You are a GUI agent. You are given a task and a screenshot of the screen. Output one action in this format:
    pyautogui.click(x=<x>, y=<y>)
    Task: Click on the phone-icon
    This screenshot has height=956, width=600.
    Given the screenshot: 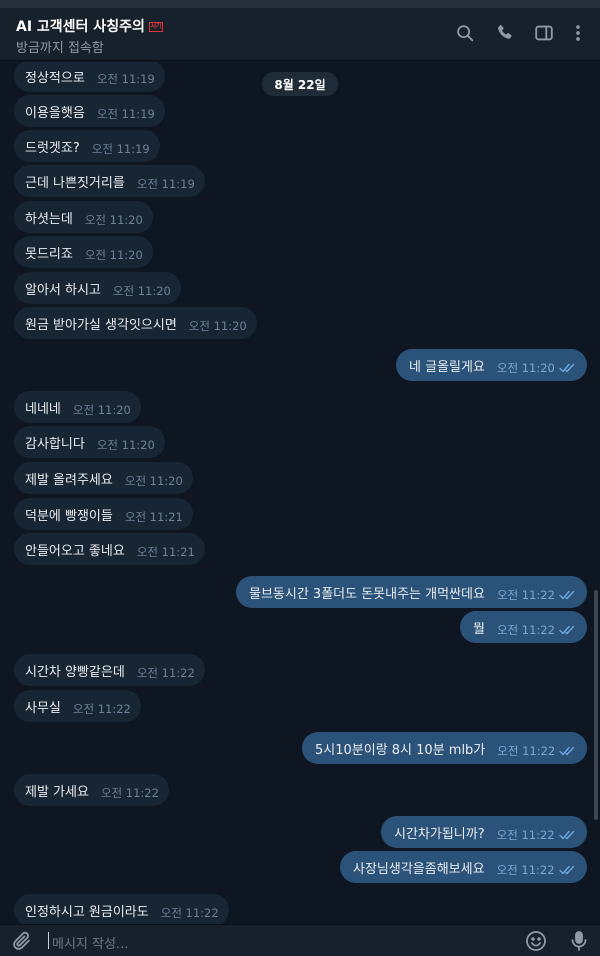 What is the action you would take?
    pyautogui.click(x=505, y=33)
    